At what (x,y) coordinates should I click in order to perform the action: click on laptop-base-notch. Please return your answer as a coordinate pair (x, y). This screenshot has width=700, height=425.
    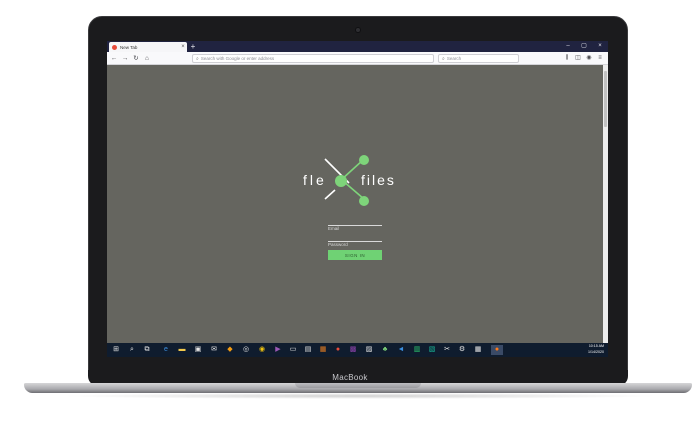
    Looking at the image, I should click on (358, 385).